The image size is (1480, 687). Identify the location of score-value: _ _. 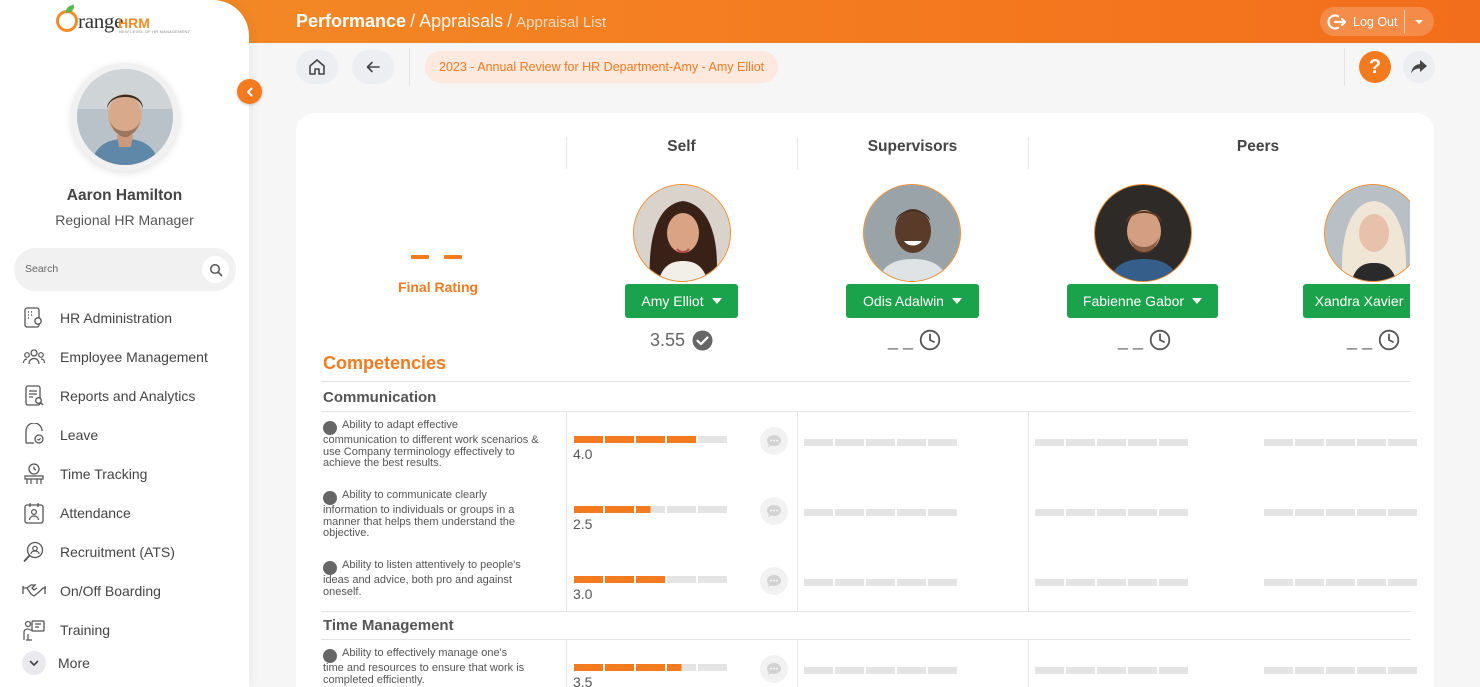
(901, 339).